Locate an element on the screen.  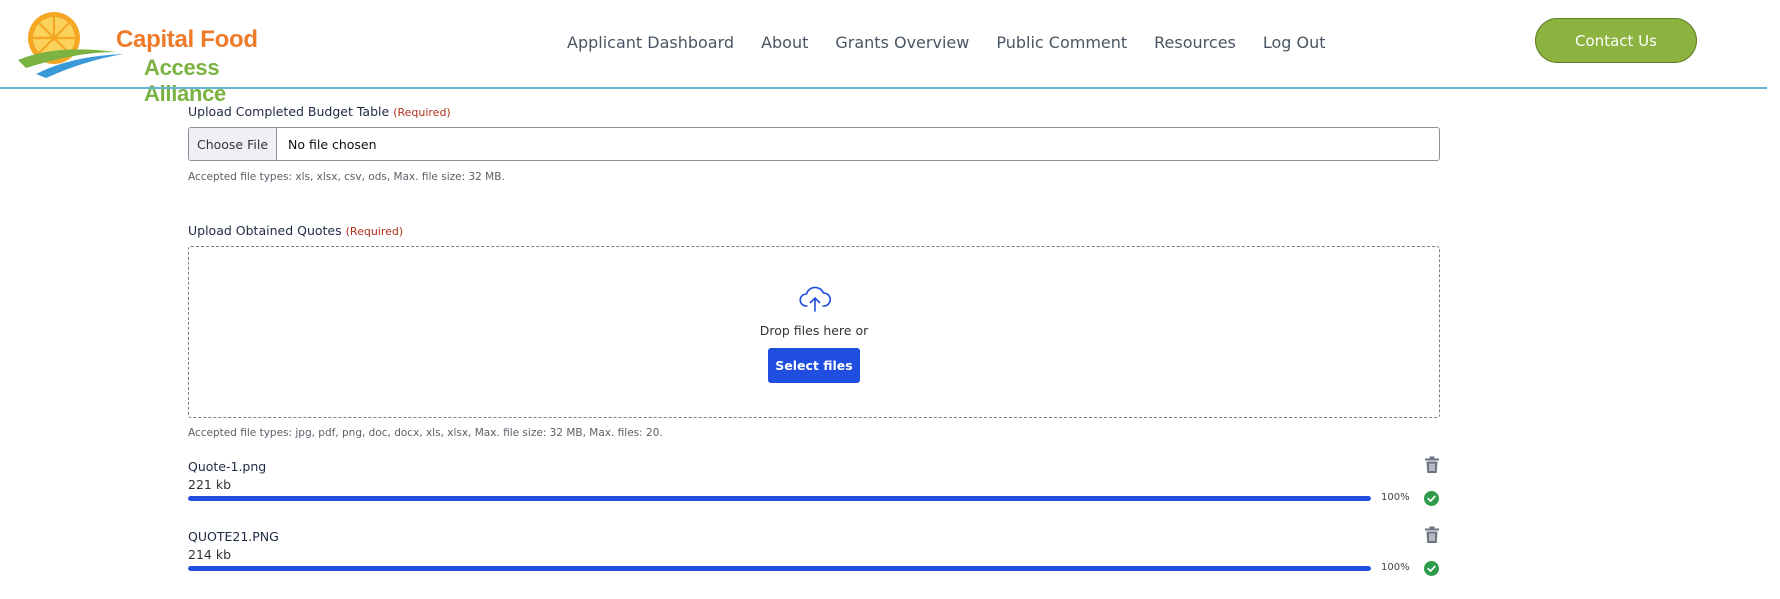
select-files-button: Select files is located at coordinates (814, 365).